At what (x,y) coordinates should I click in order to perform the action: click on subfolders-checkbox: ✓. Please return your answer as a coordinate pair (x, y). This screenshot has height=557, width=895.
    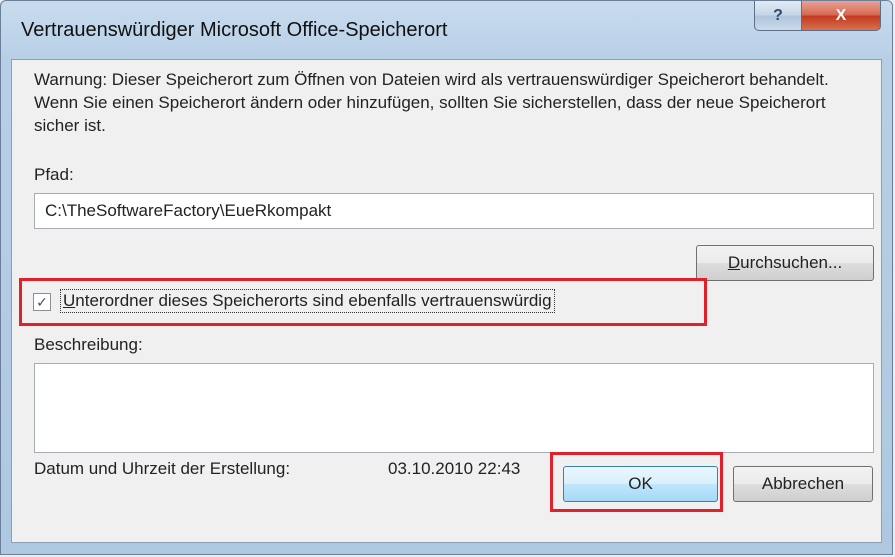
    Looking at the image, I should click on (42, 302).